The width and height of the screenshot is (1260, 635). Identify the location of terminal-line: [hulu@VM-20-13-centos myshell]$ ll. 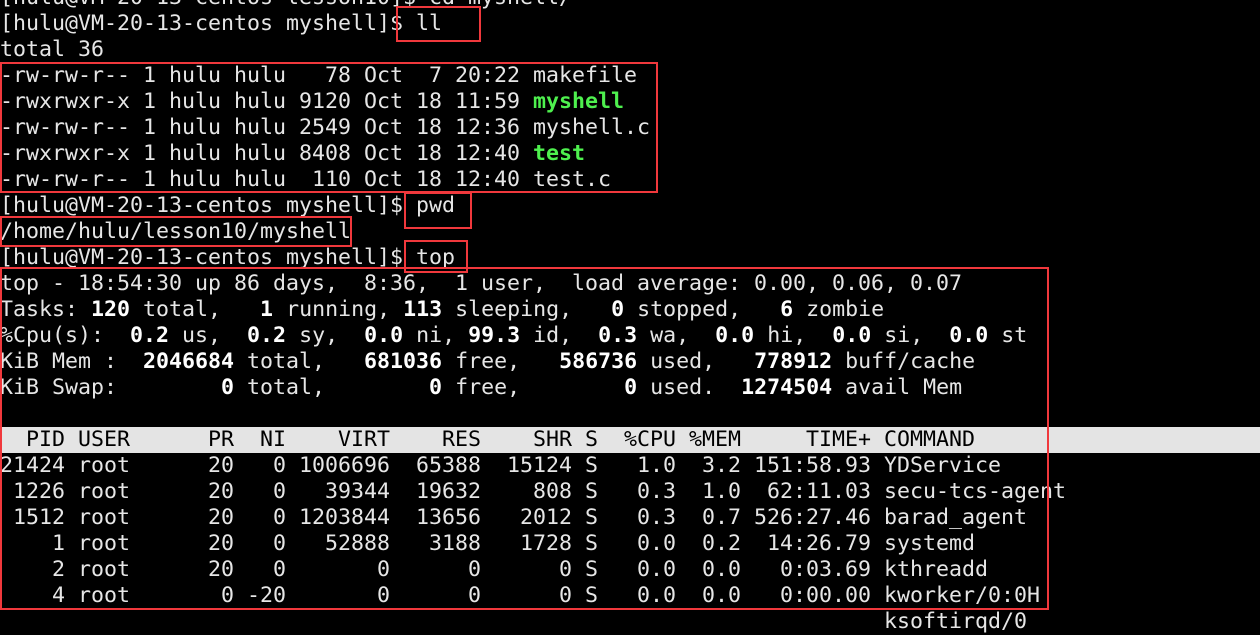
(630, 24).